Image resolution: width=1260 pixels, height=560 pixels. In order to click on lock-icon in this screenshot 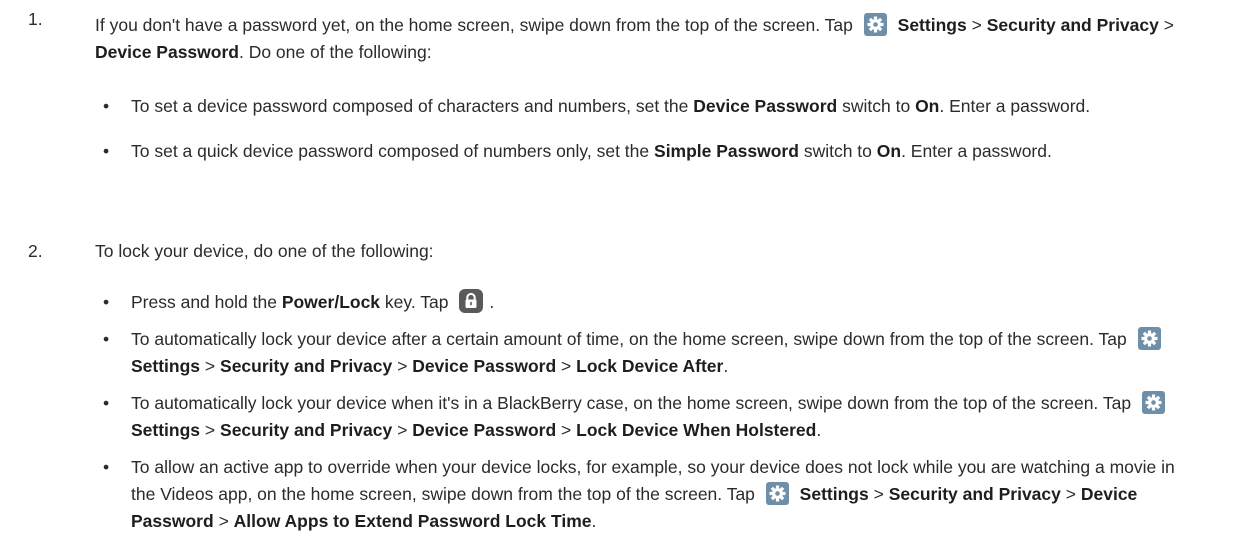, I will do `click(471, 301)`.